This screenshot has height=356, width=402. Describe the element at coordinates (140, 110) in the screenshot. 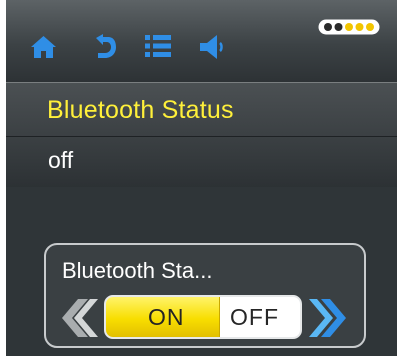

I see `status-title: Bluetooth Status` at that location.